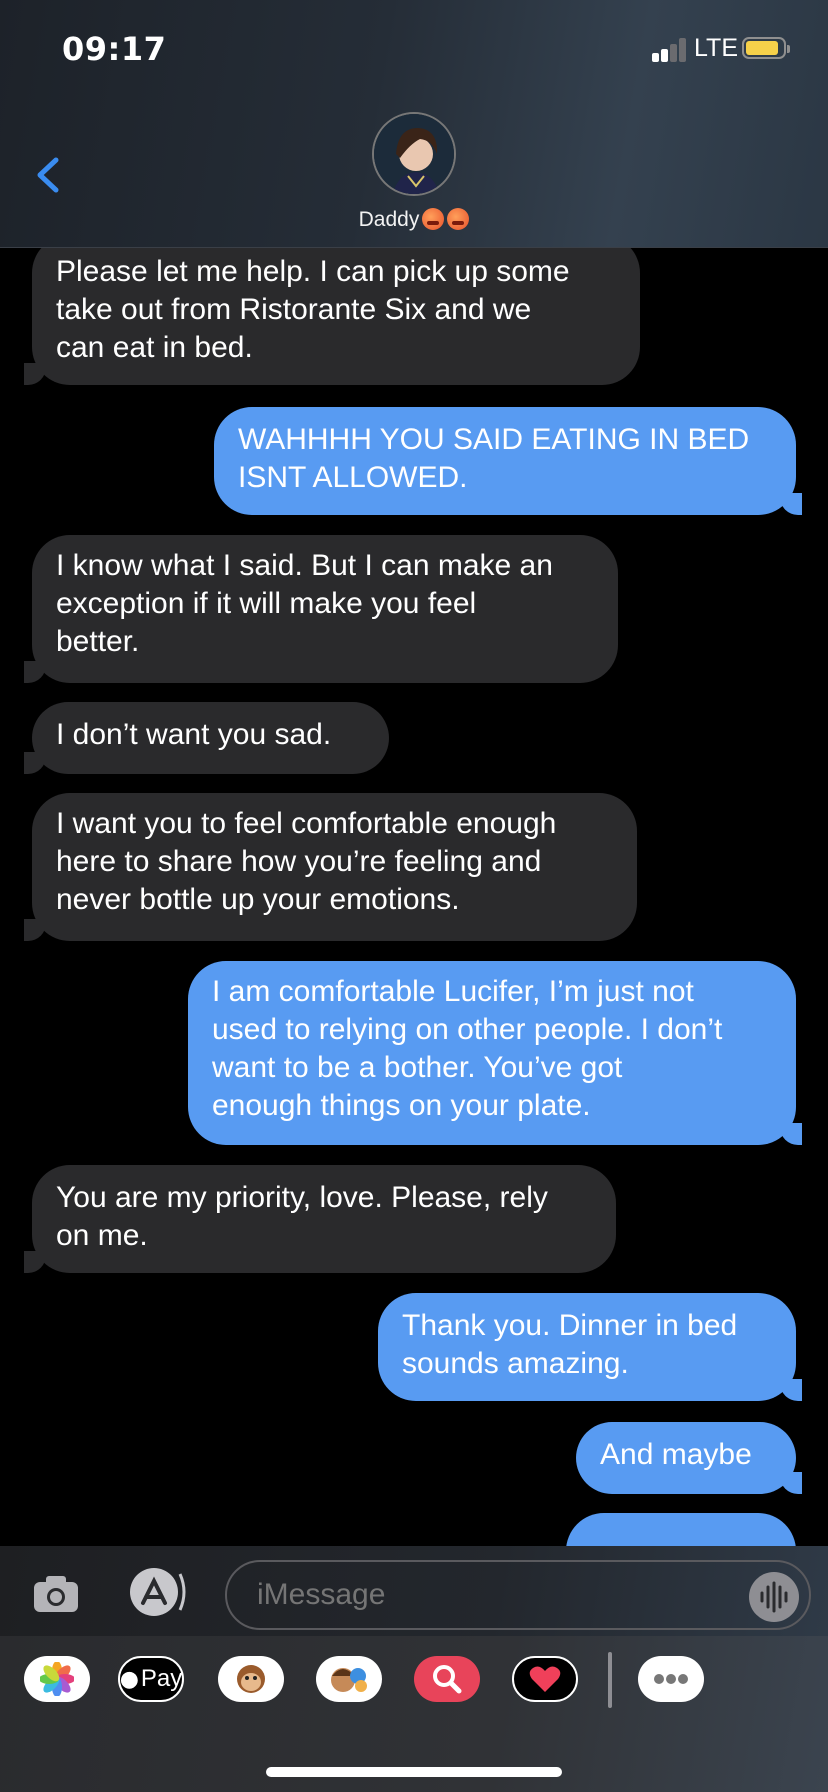  What do you see at coordinates (389, 219) in the screenshot?
I see `contact-name-text: Daddy` at bounding box center [389, 219].